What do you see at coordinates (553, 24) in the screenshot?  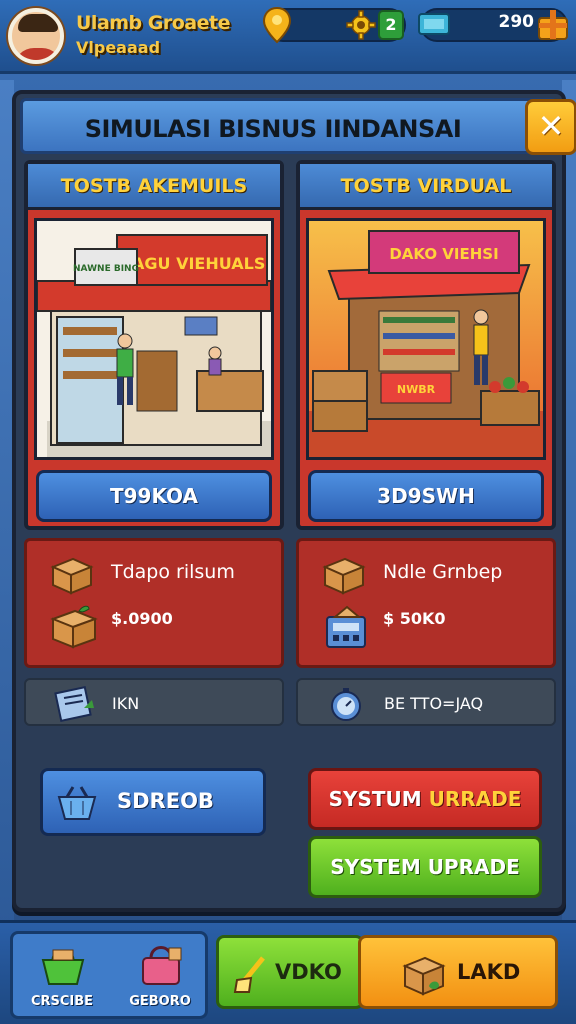 I see `add-gift-icon` at bounding box center [553, 24].